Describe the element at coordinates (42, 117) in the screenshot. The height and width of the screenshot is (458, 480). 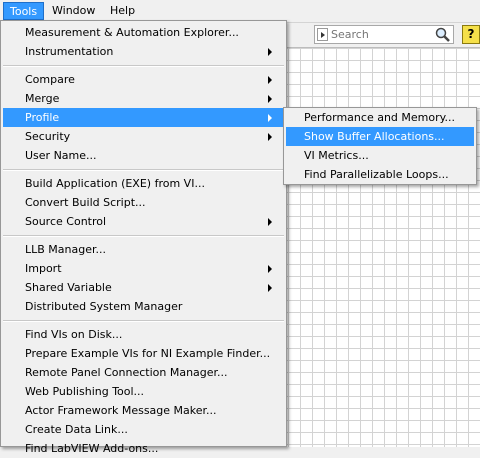
I see `menu-item-label: Profile` at that location.